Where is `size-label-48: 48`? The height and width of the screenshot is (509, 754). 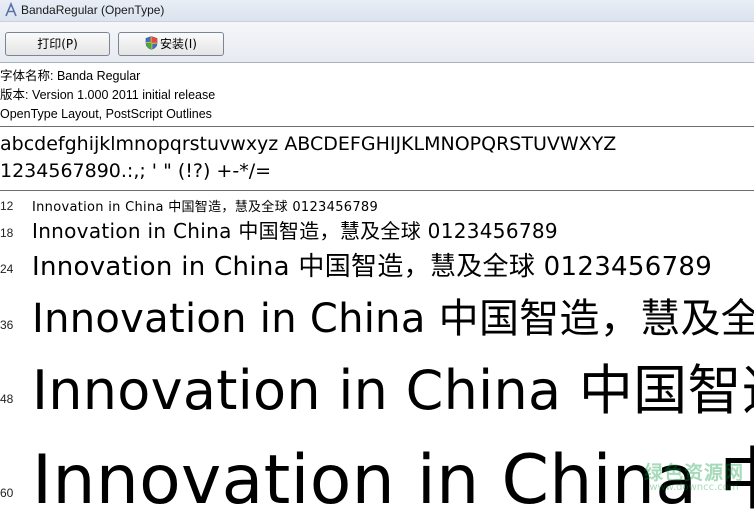 size-label-48: 48 is located at coordinates (7, 399).